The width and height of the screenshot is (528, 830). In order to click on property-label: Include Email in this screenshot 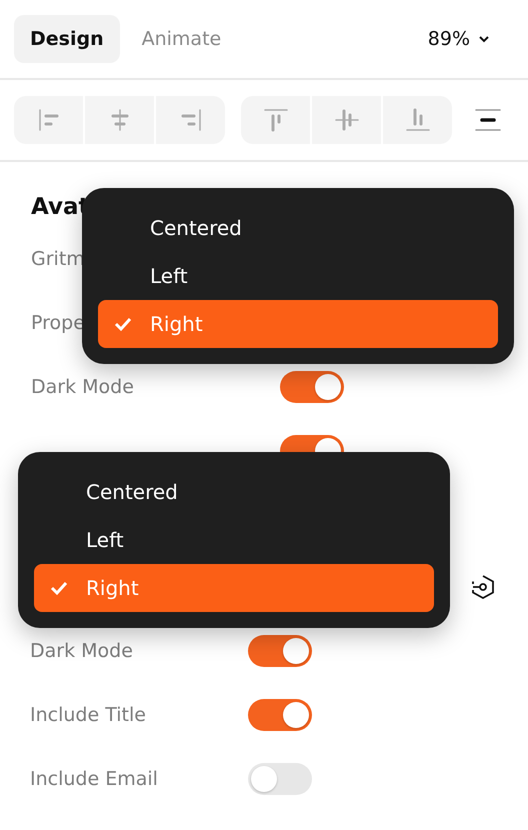, I will do `click(94, 779)`.